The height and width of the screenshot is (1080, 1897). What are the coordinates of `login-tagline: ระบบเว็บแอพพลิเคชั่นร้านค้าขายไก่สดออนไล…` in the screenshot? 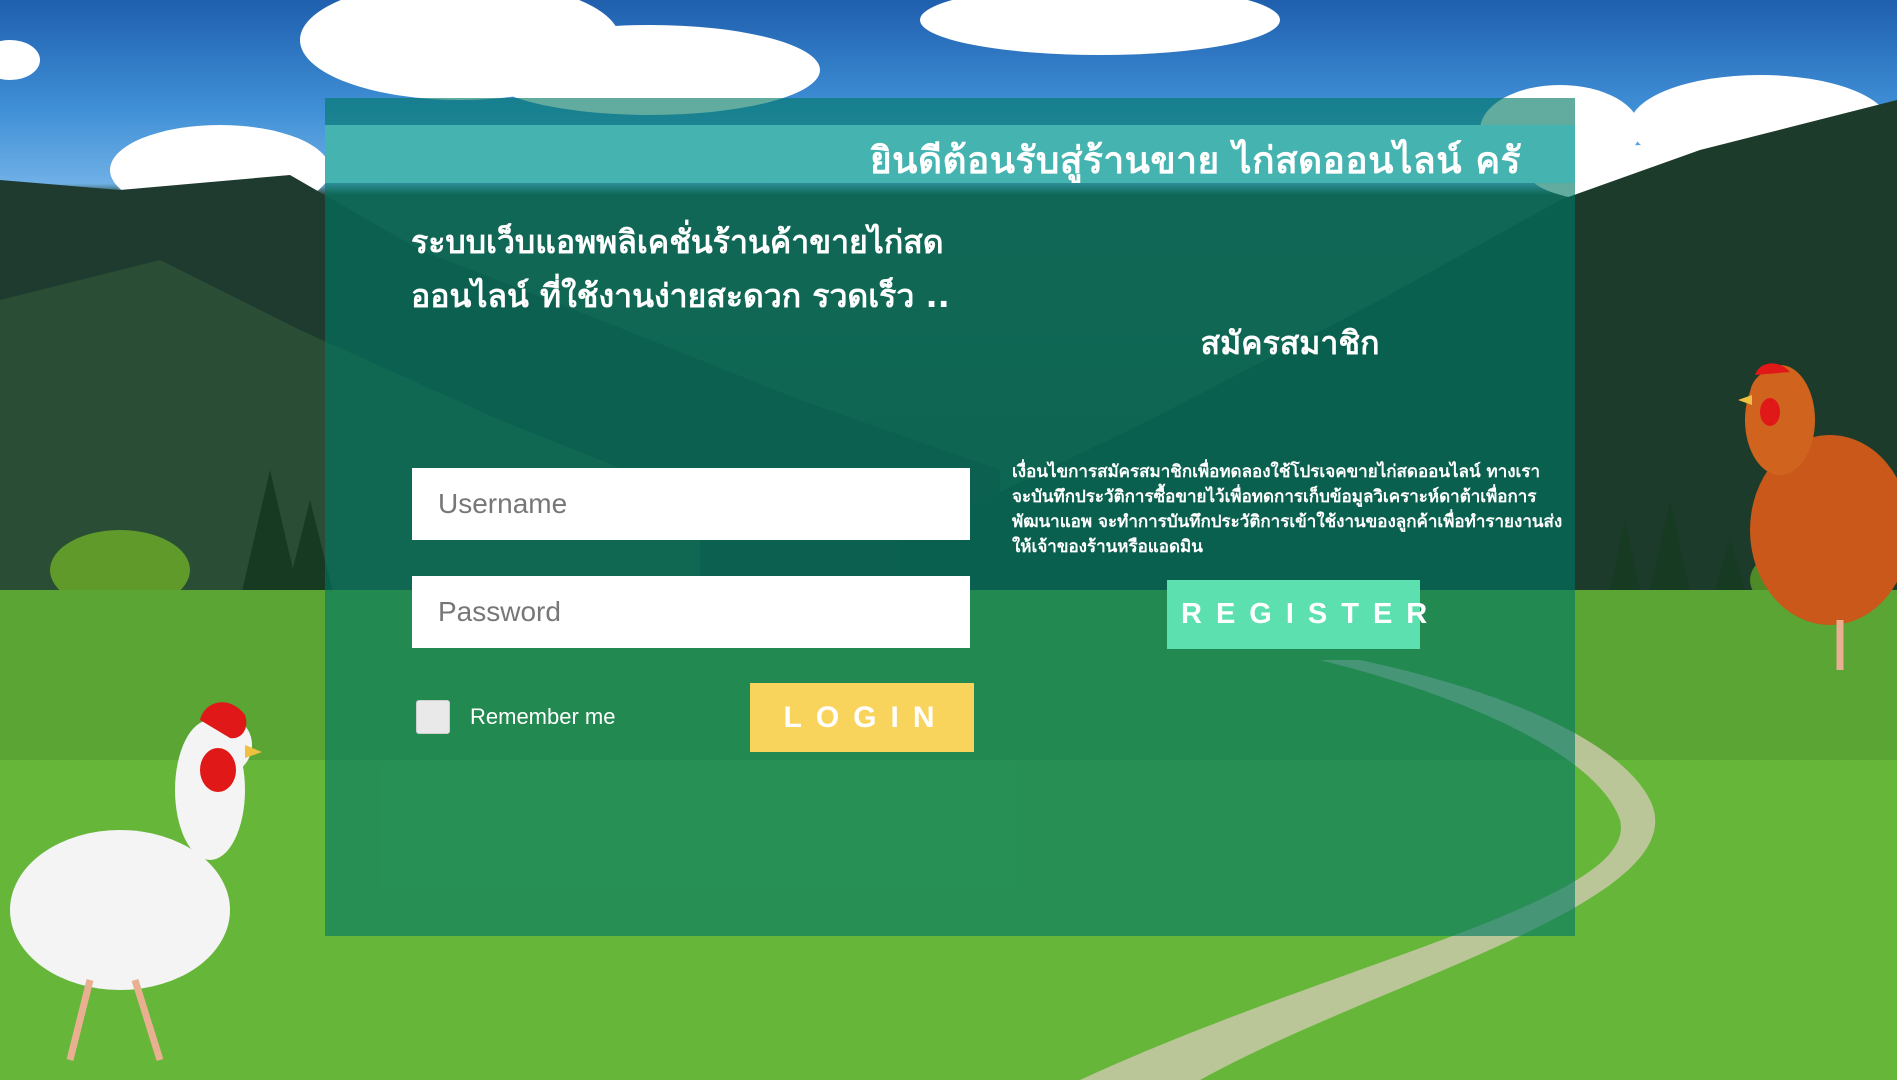 It's located at (680, 269).